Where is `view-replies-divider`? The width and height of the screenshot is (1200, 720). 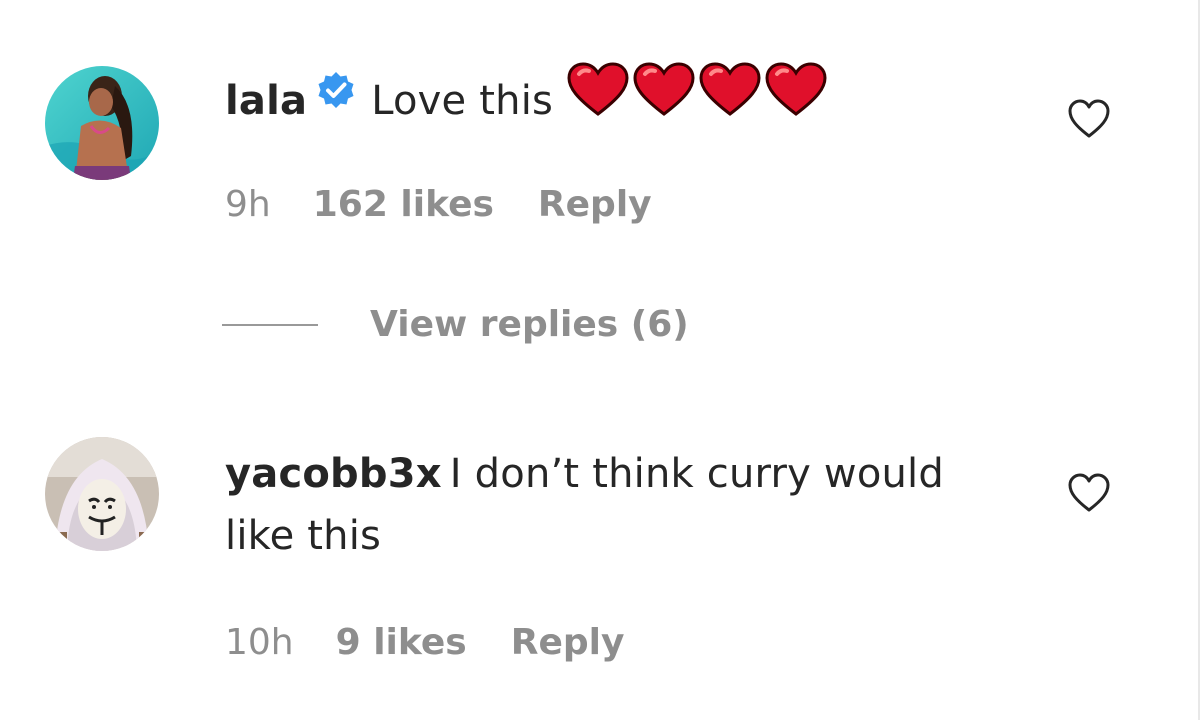
view-replies-divider is located at coordinates (270, 324).